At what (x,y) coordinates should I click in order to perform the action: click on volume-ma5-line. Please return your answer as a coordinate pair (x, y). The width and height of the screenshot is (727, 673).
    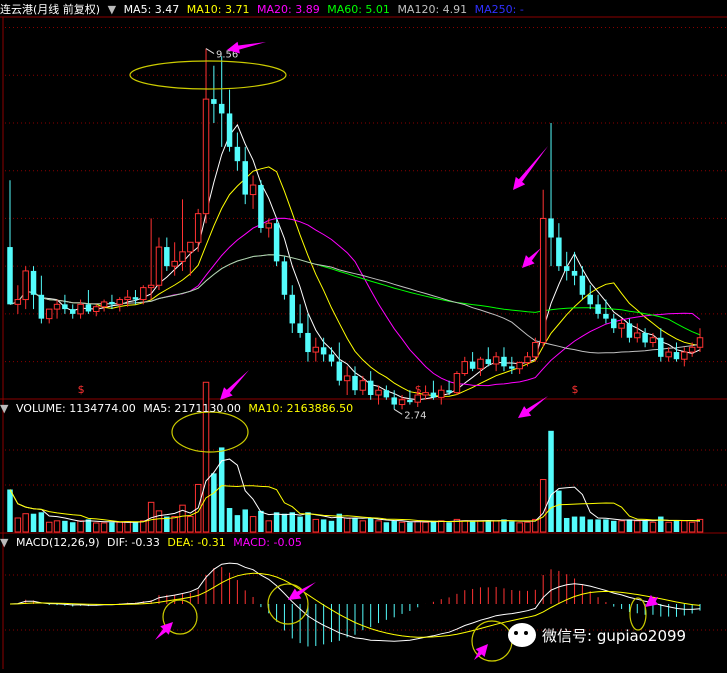
    Looking at the image, I should click on (355, 490).